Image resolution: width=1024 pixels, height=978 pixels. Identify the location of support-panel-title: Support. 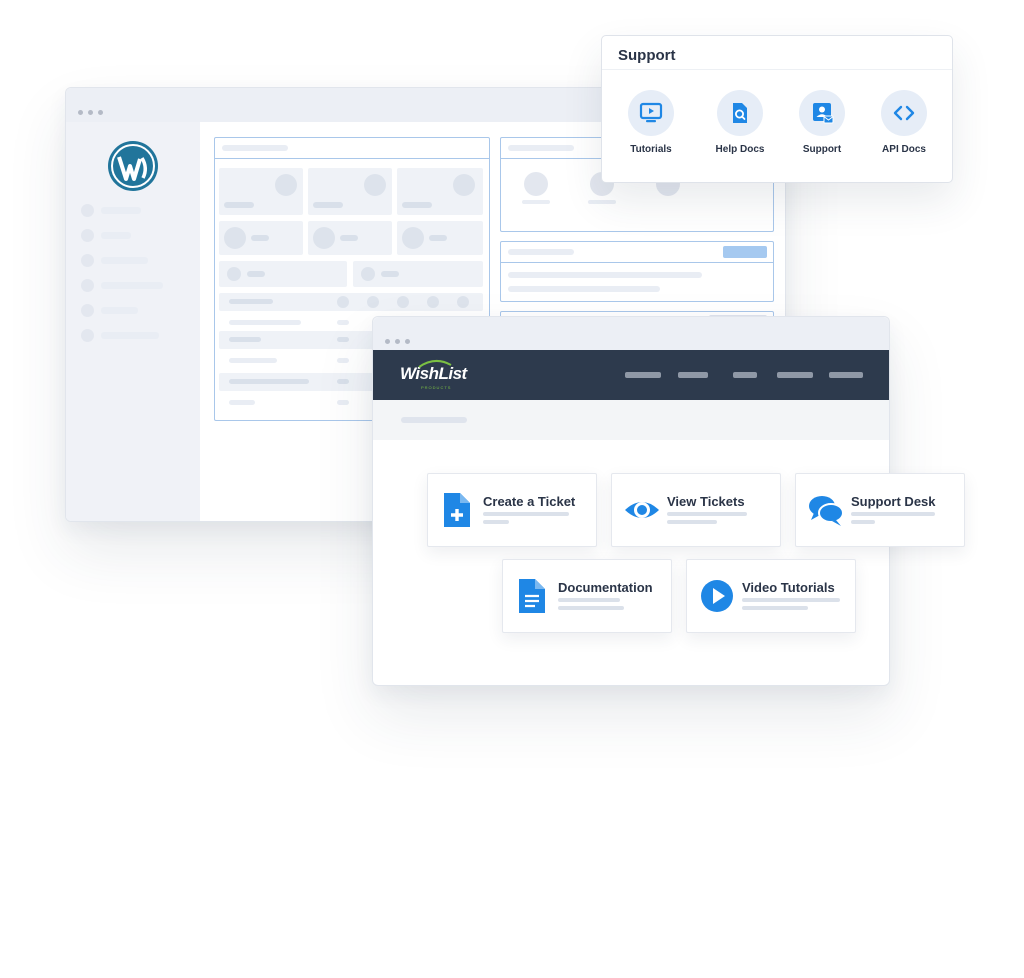
(647, 55).